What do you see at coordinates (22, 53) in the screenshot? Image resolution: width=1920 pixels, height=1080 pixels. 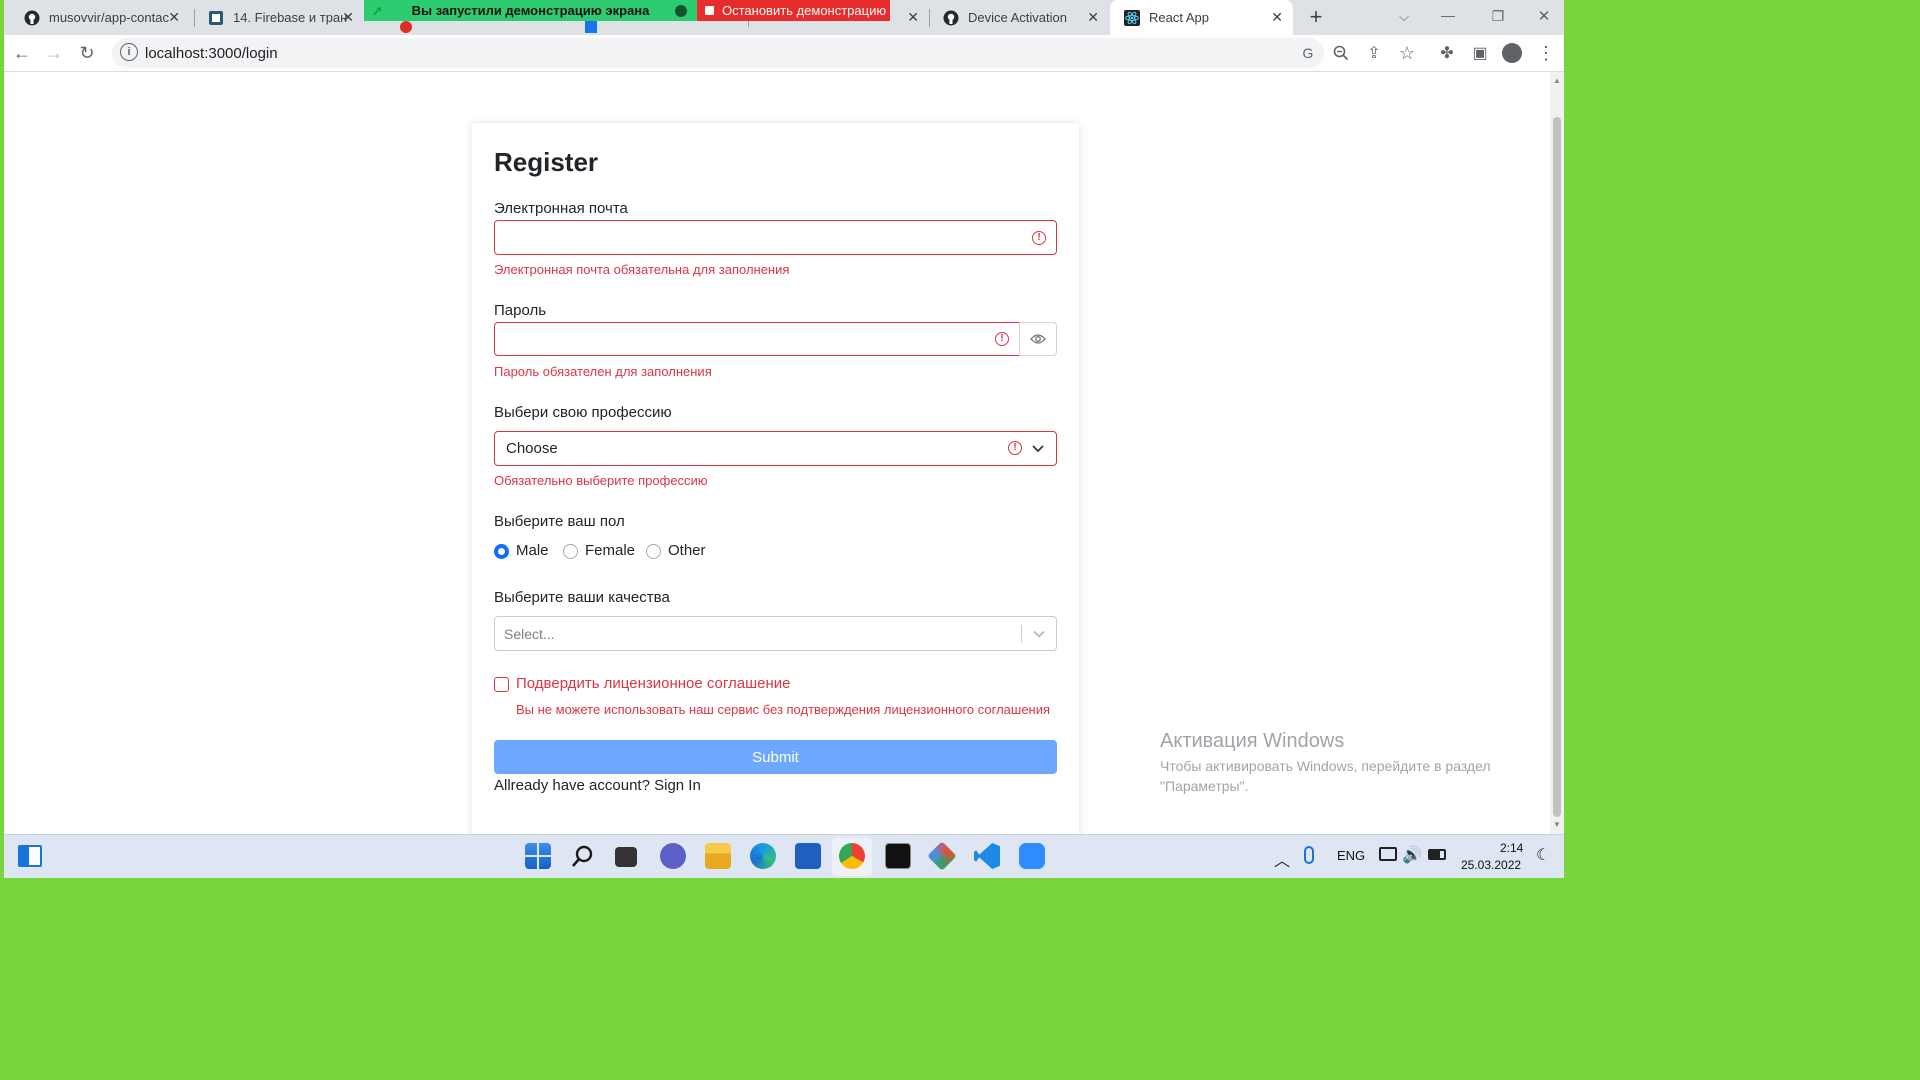 I see `back-icon: ←` at bounding box center [22, 53].